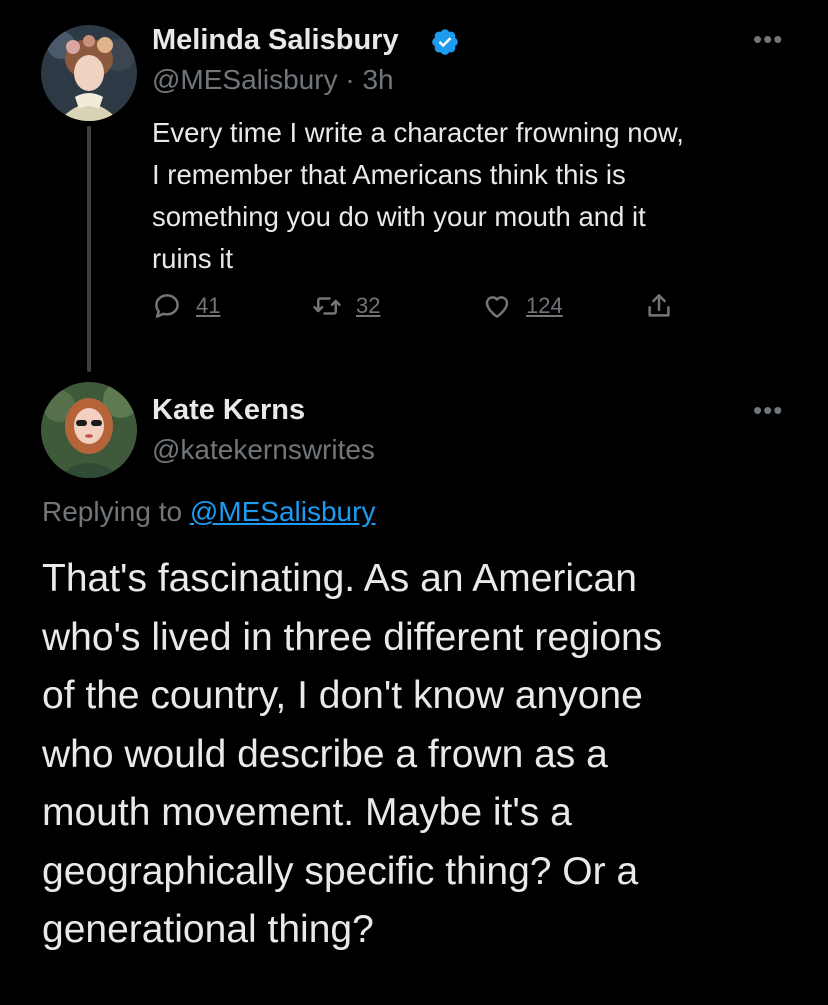 This screenshot has width=828, height=1005. Describe the element at coordinates (307, 812) in the screenshot. I see `reply-text-line: mouth movement. Maybe it's a` at that location.